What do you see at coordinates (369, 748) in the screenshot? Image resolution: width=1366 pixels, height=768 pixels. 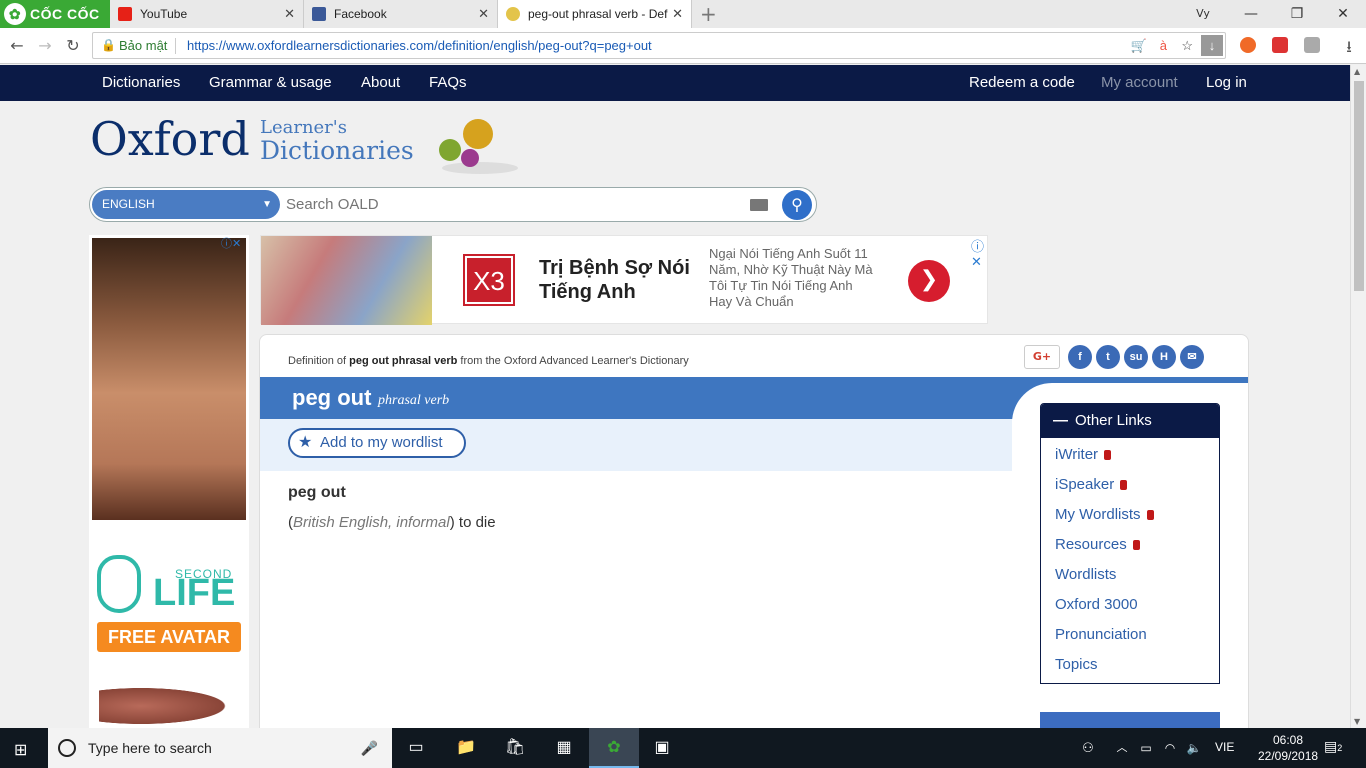 I see `microphone-icon: 🎤` at bounding box center [369, 748].